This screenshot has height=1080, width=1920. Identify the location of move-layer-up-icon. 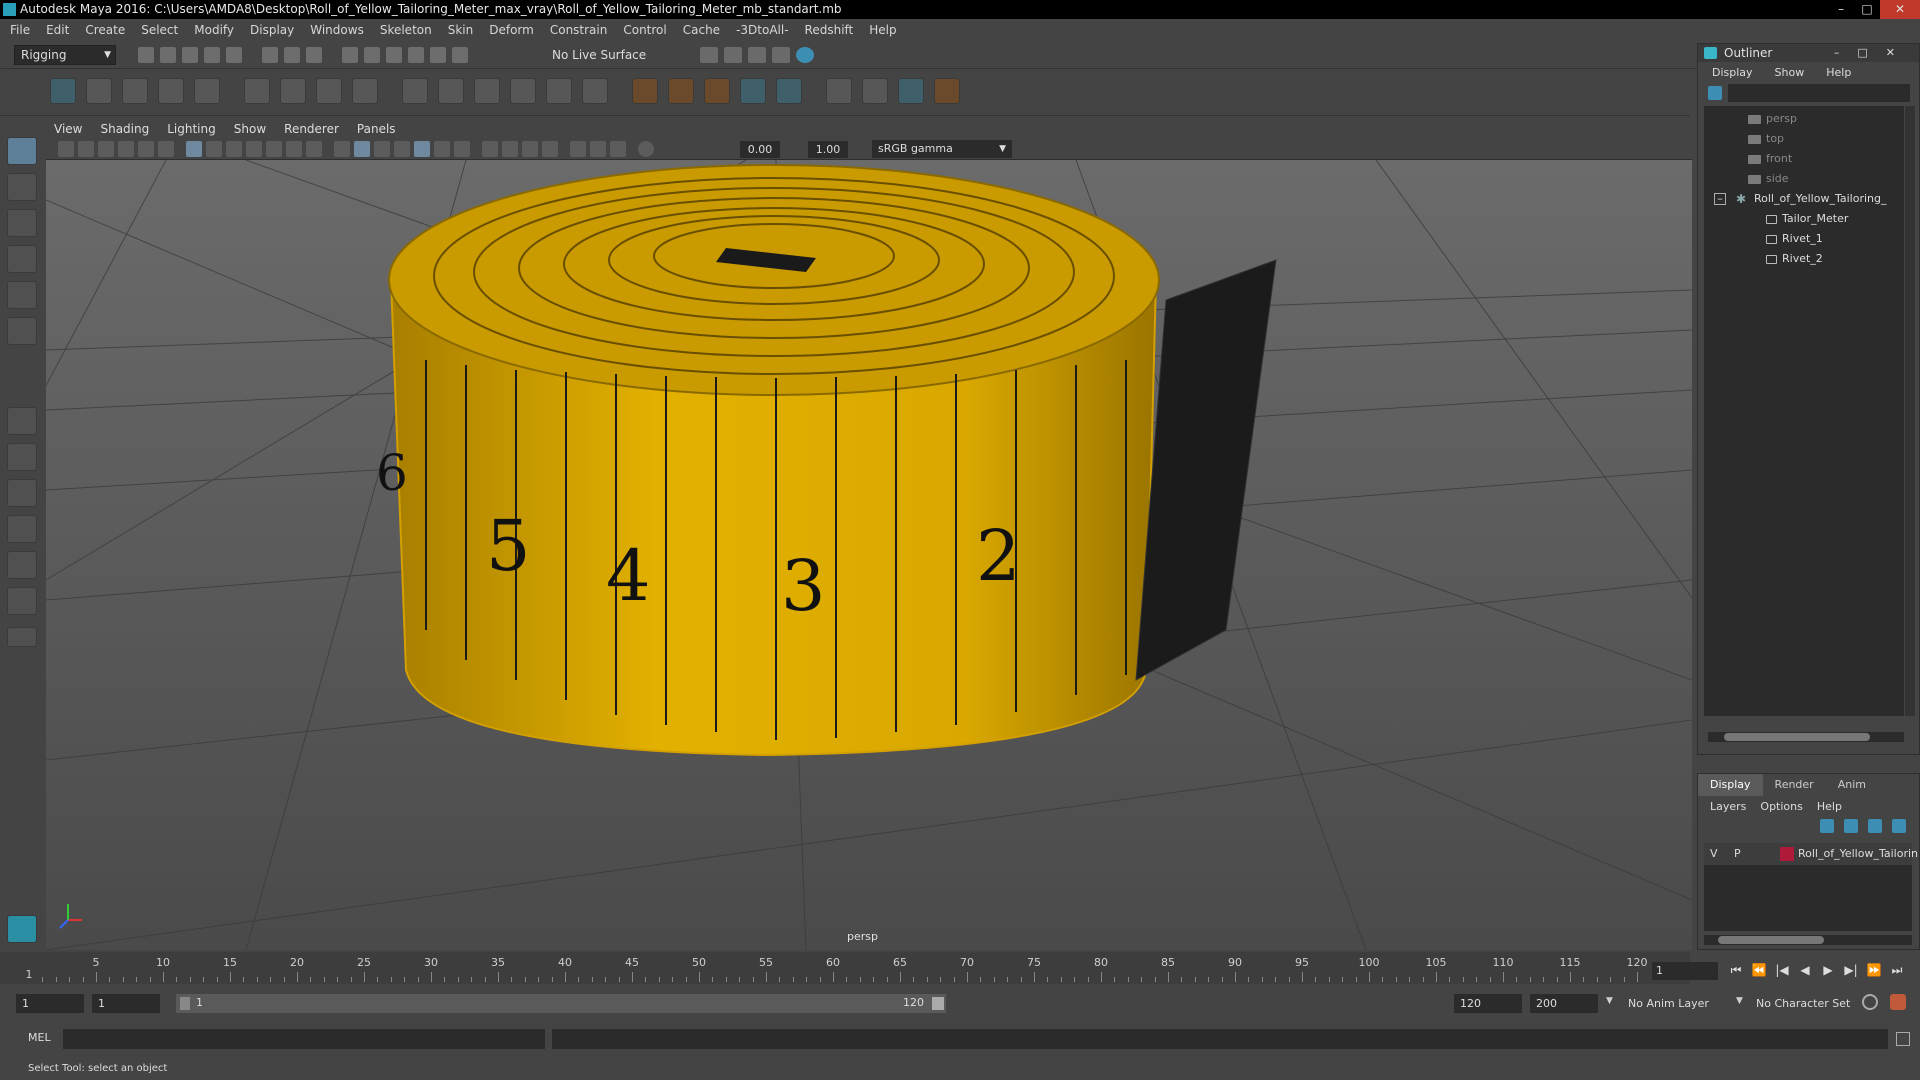
(1827, 826).